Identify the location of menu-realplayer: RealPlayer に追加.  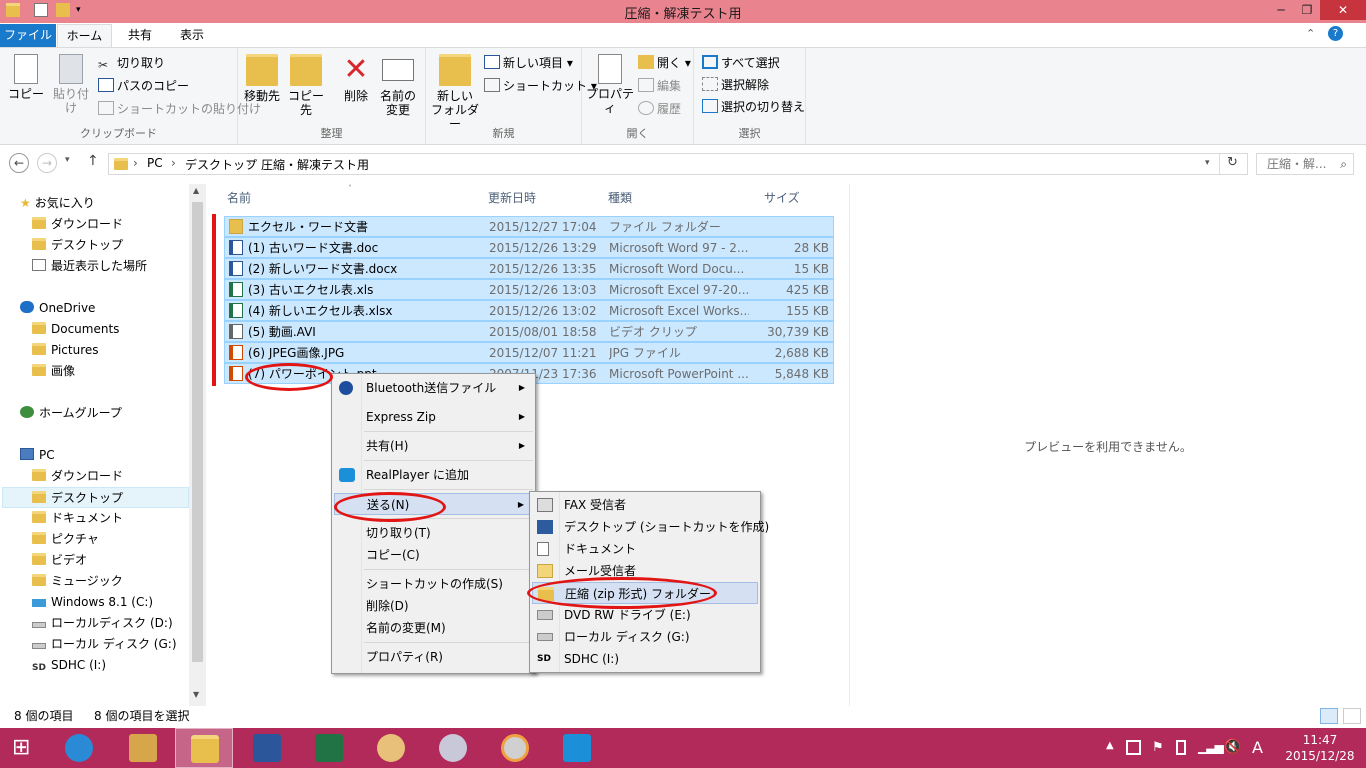
(433, 475).